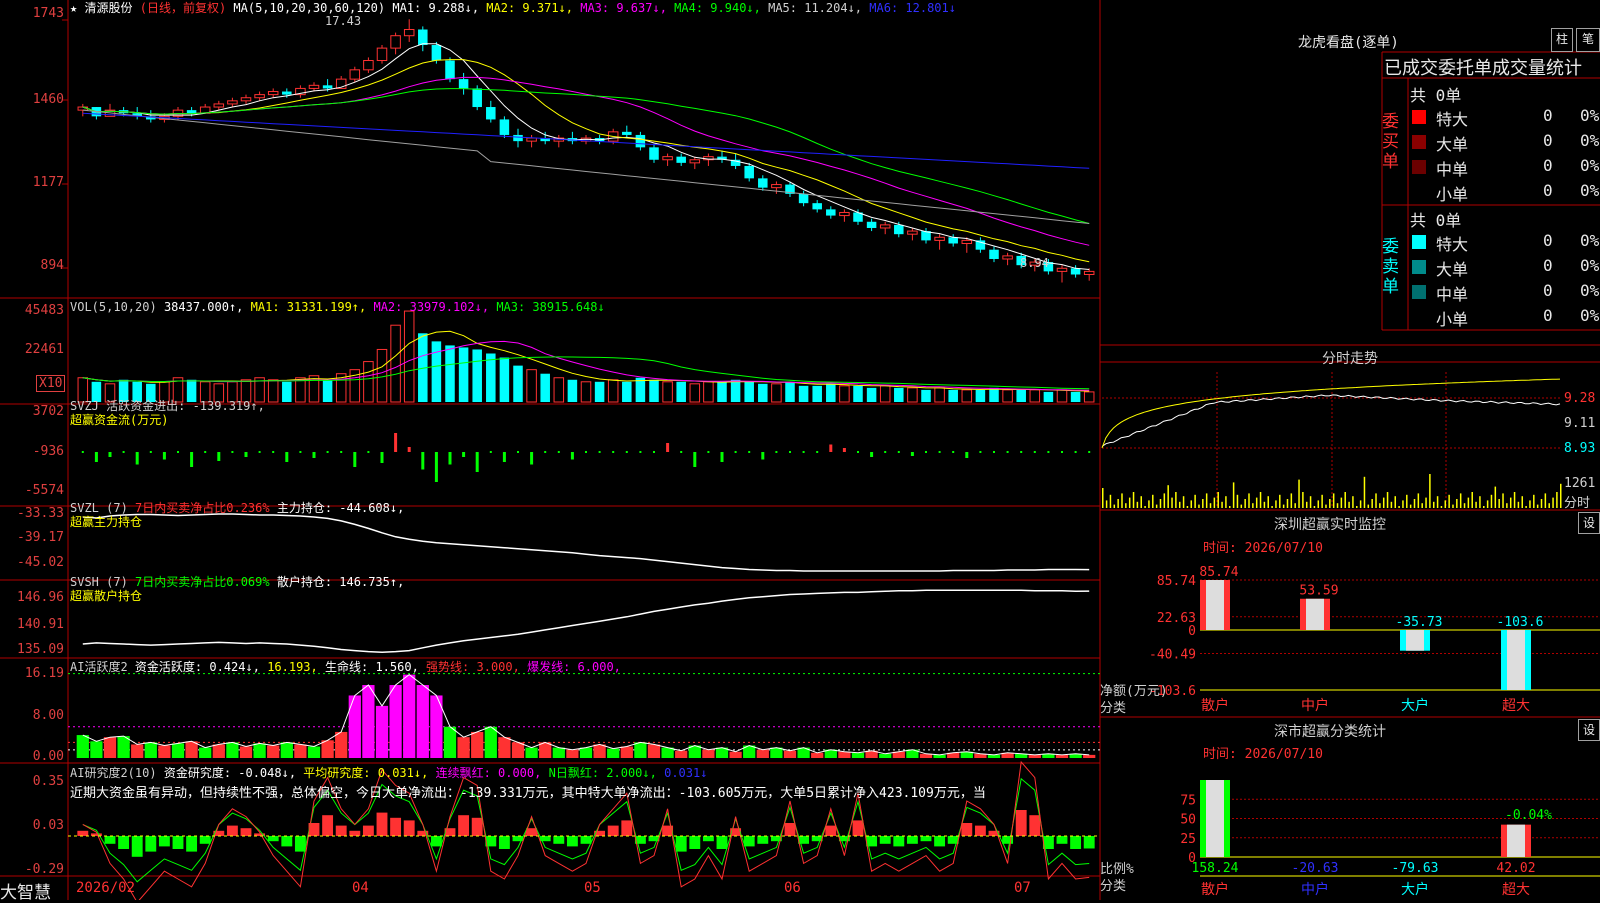 This screenshot has width=1600, height=903. What do you see at coordinates (1350, 359) in the screenshot?
I see `intraday-title: 分时走势` at bounding box center [1350, 359].